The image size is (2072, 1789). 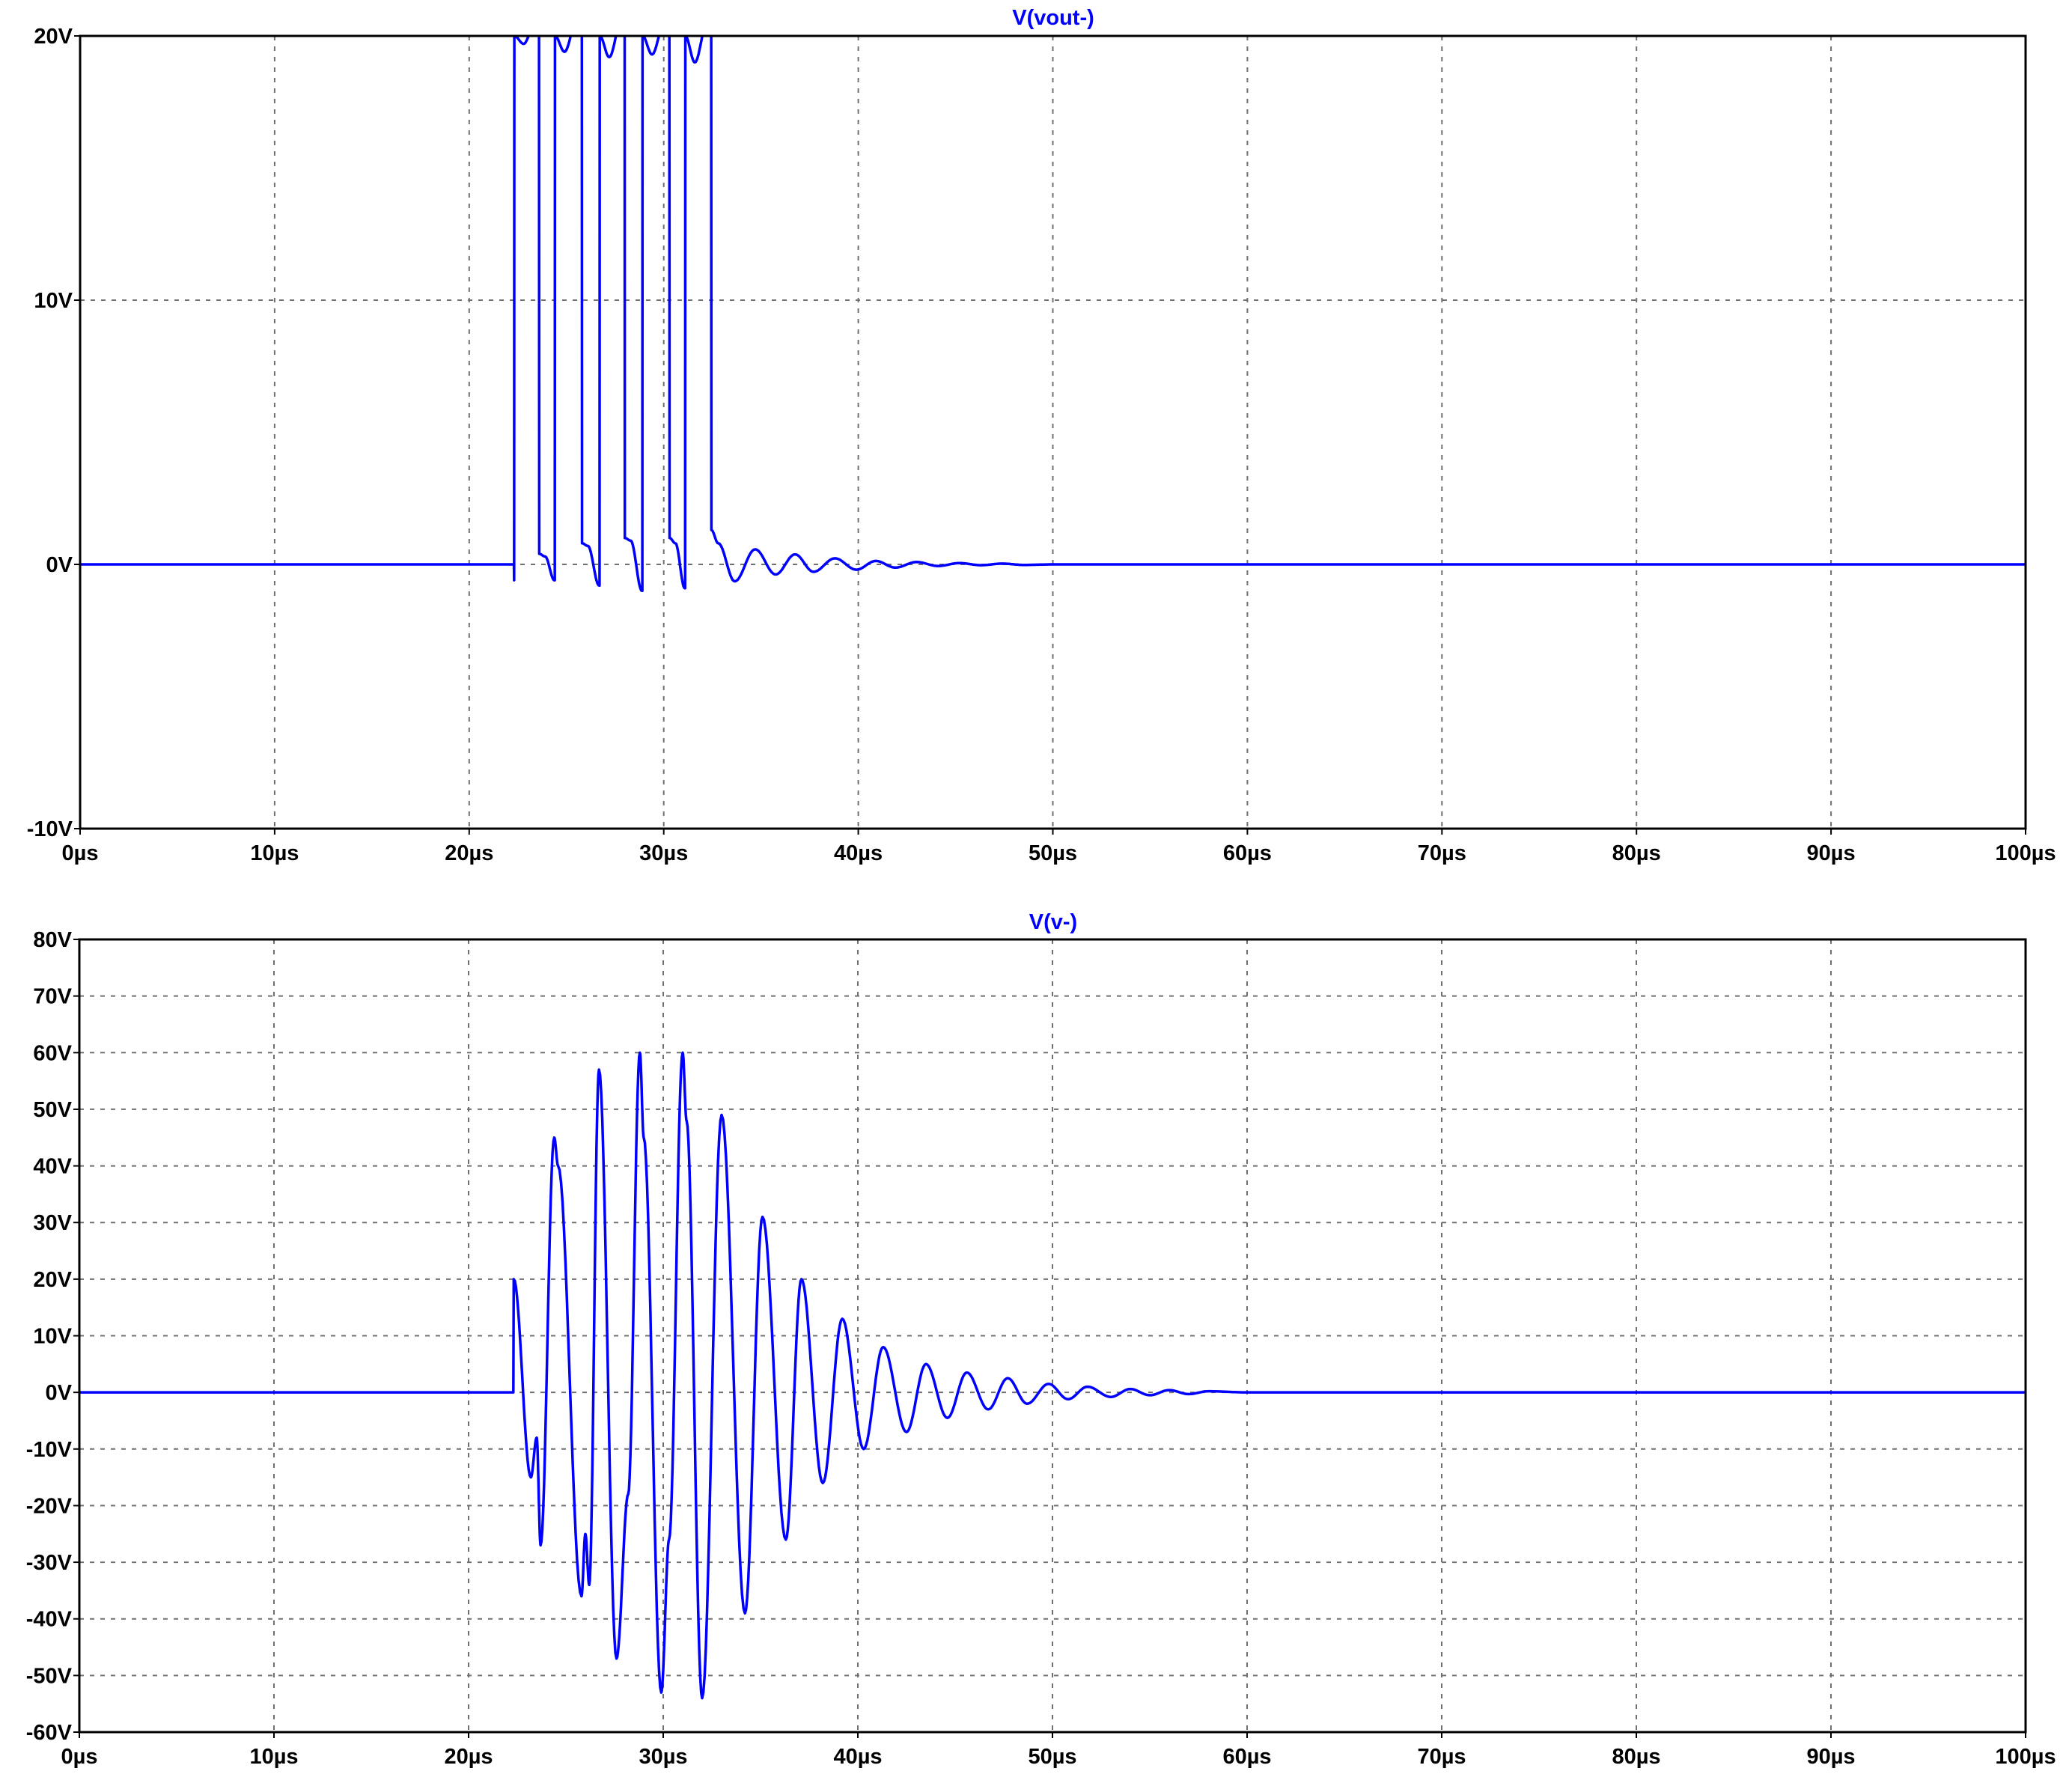 I want to click on y-tick-label: 50V, so click(x=52, y=1110).